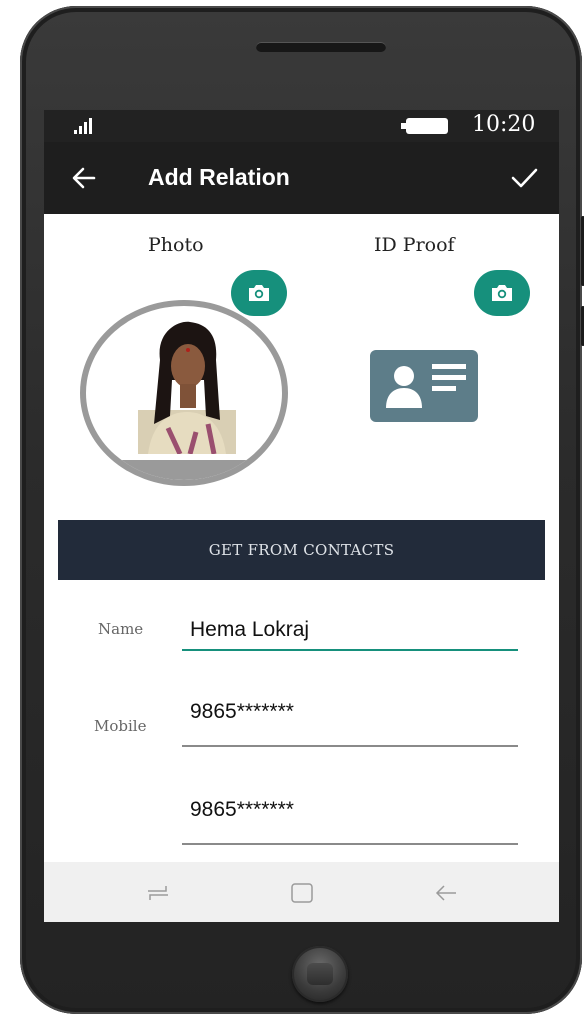 This screenshot has width=584, height=1016. What do you see at coordinates (187, 387) in the screenshot?
I see `person-photo` at bounding box center [187, 387].